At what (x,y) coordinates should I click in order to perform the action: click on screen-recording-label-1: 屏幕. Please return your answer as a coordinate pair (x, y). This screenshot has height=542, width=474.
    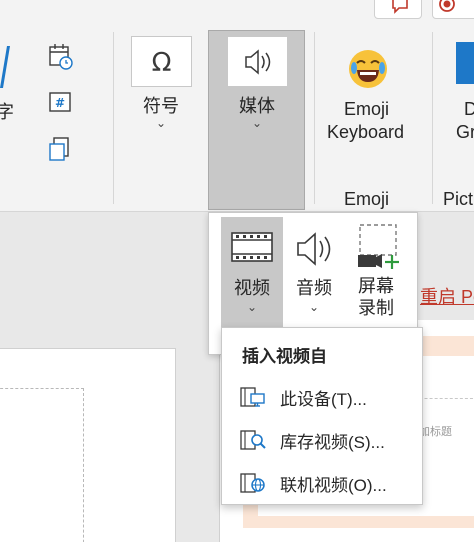
    Looking at the image, I should click on (376, 286).